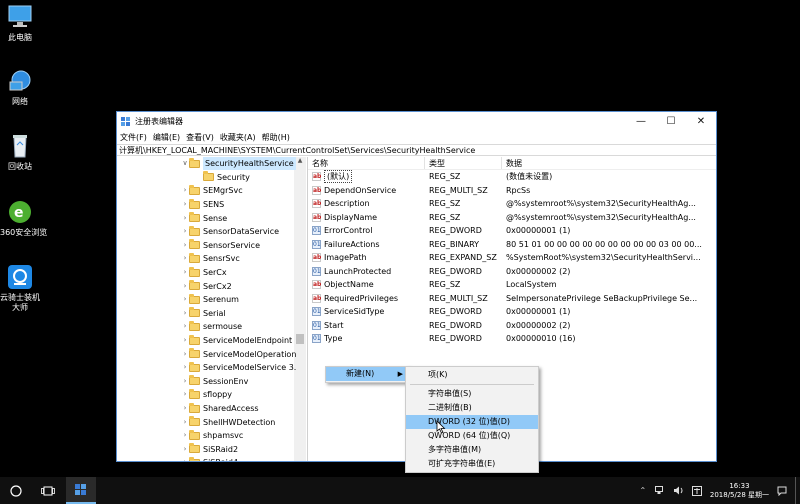  What do you see at coordinates (641, 121) in the screenshot?
I see `minimize-button: —` at bounding box center [641, 121].